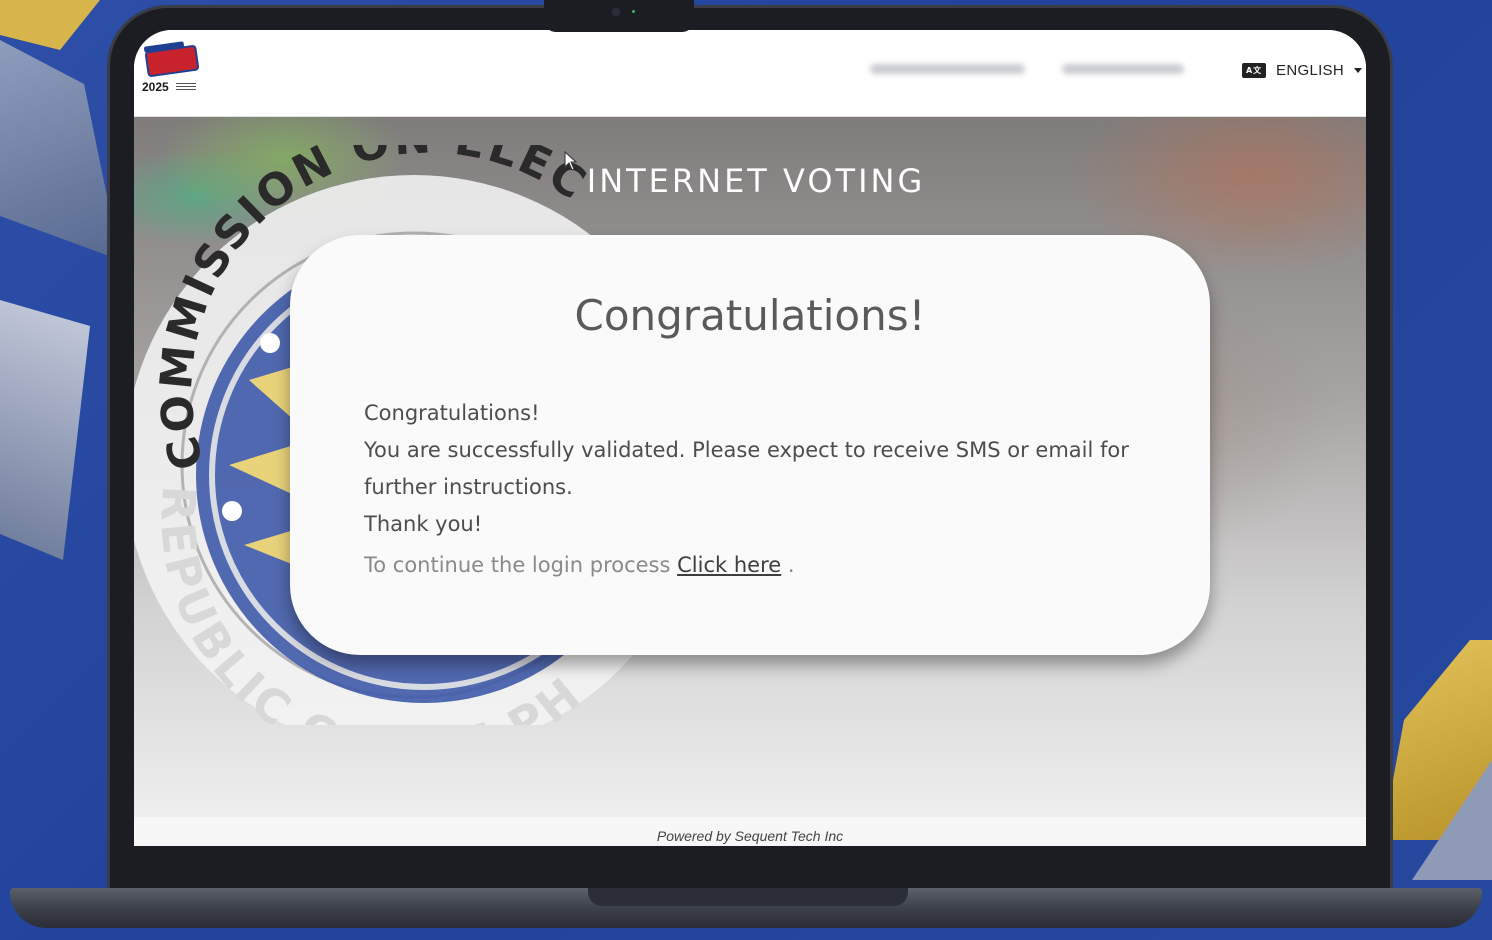 The height and width of the screenshot is (940, 1492). What do you see at coordinates (616, 12) in the screenshot?
I see `camera-icon` at bounding box center [616, 12].